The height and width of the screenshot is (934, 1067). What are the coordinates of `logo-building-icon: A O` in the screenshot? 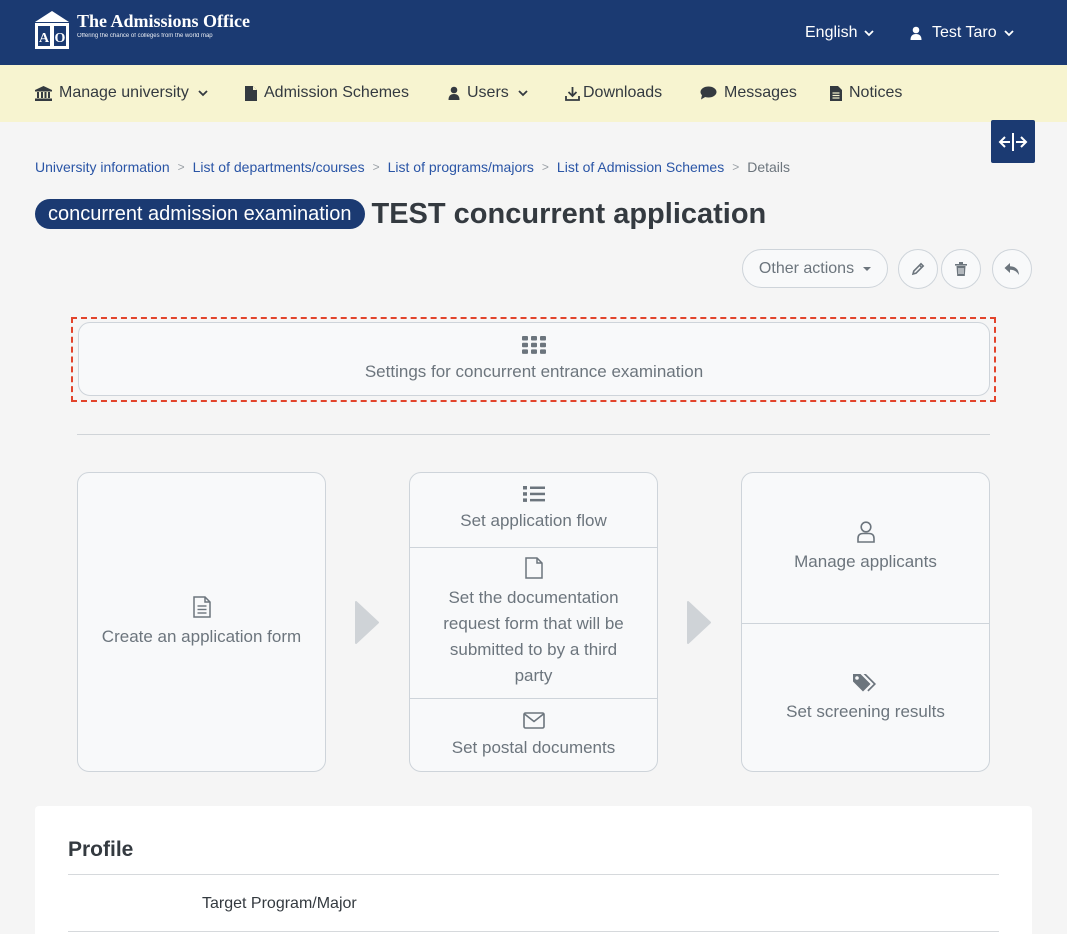 It's located at (52, 30).